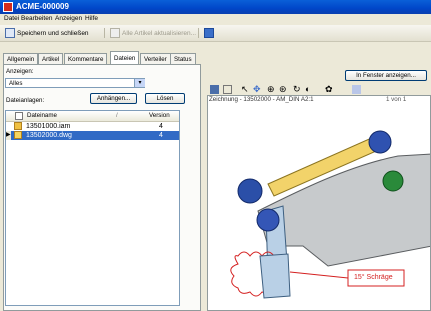  Describe the element at coordinates (117, 115) in the screenshot. I see `sort-icon: /` at that location.